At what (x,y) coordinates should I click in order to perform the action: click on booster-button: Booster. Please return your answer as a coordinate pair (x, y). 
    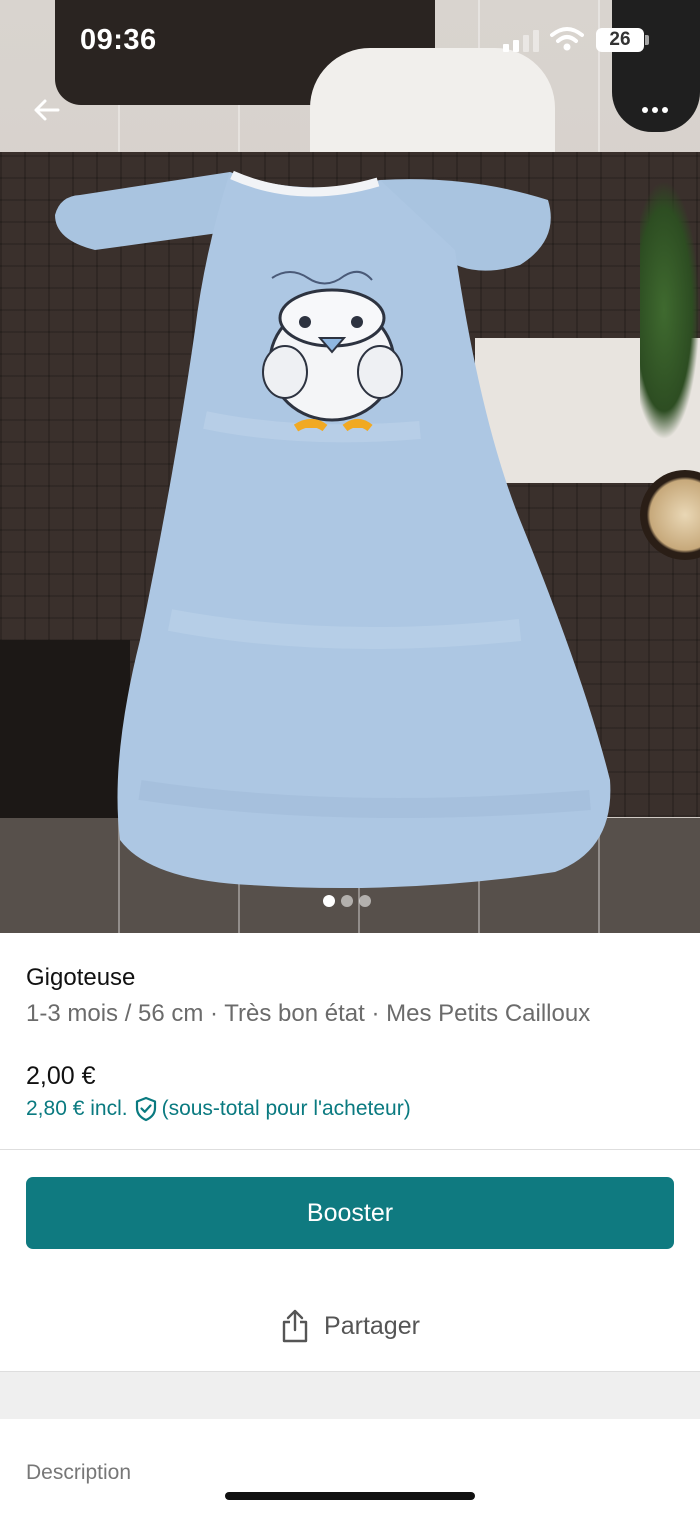
    Looking at the image, I should click on (350, 1213).